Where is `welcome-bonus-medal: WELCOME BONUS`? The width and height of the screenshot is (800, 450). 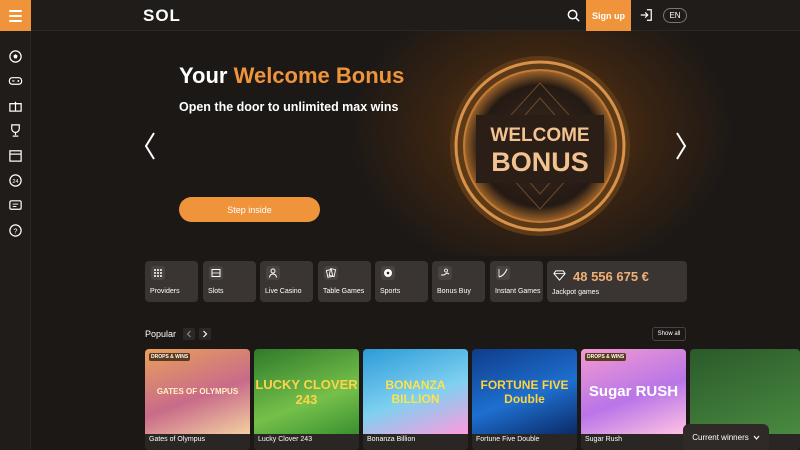 welcome-bonus-medal: WELCOME BONUS is located at coordinates (540, 146).